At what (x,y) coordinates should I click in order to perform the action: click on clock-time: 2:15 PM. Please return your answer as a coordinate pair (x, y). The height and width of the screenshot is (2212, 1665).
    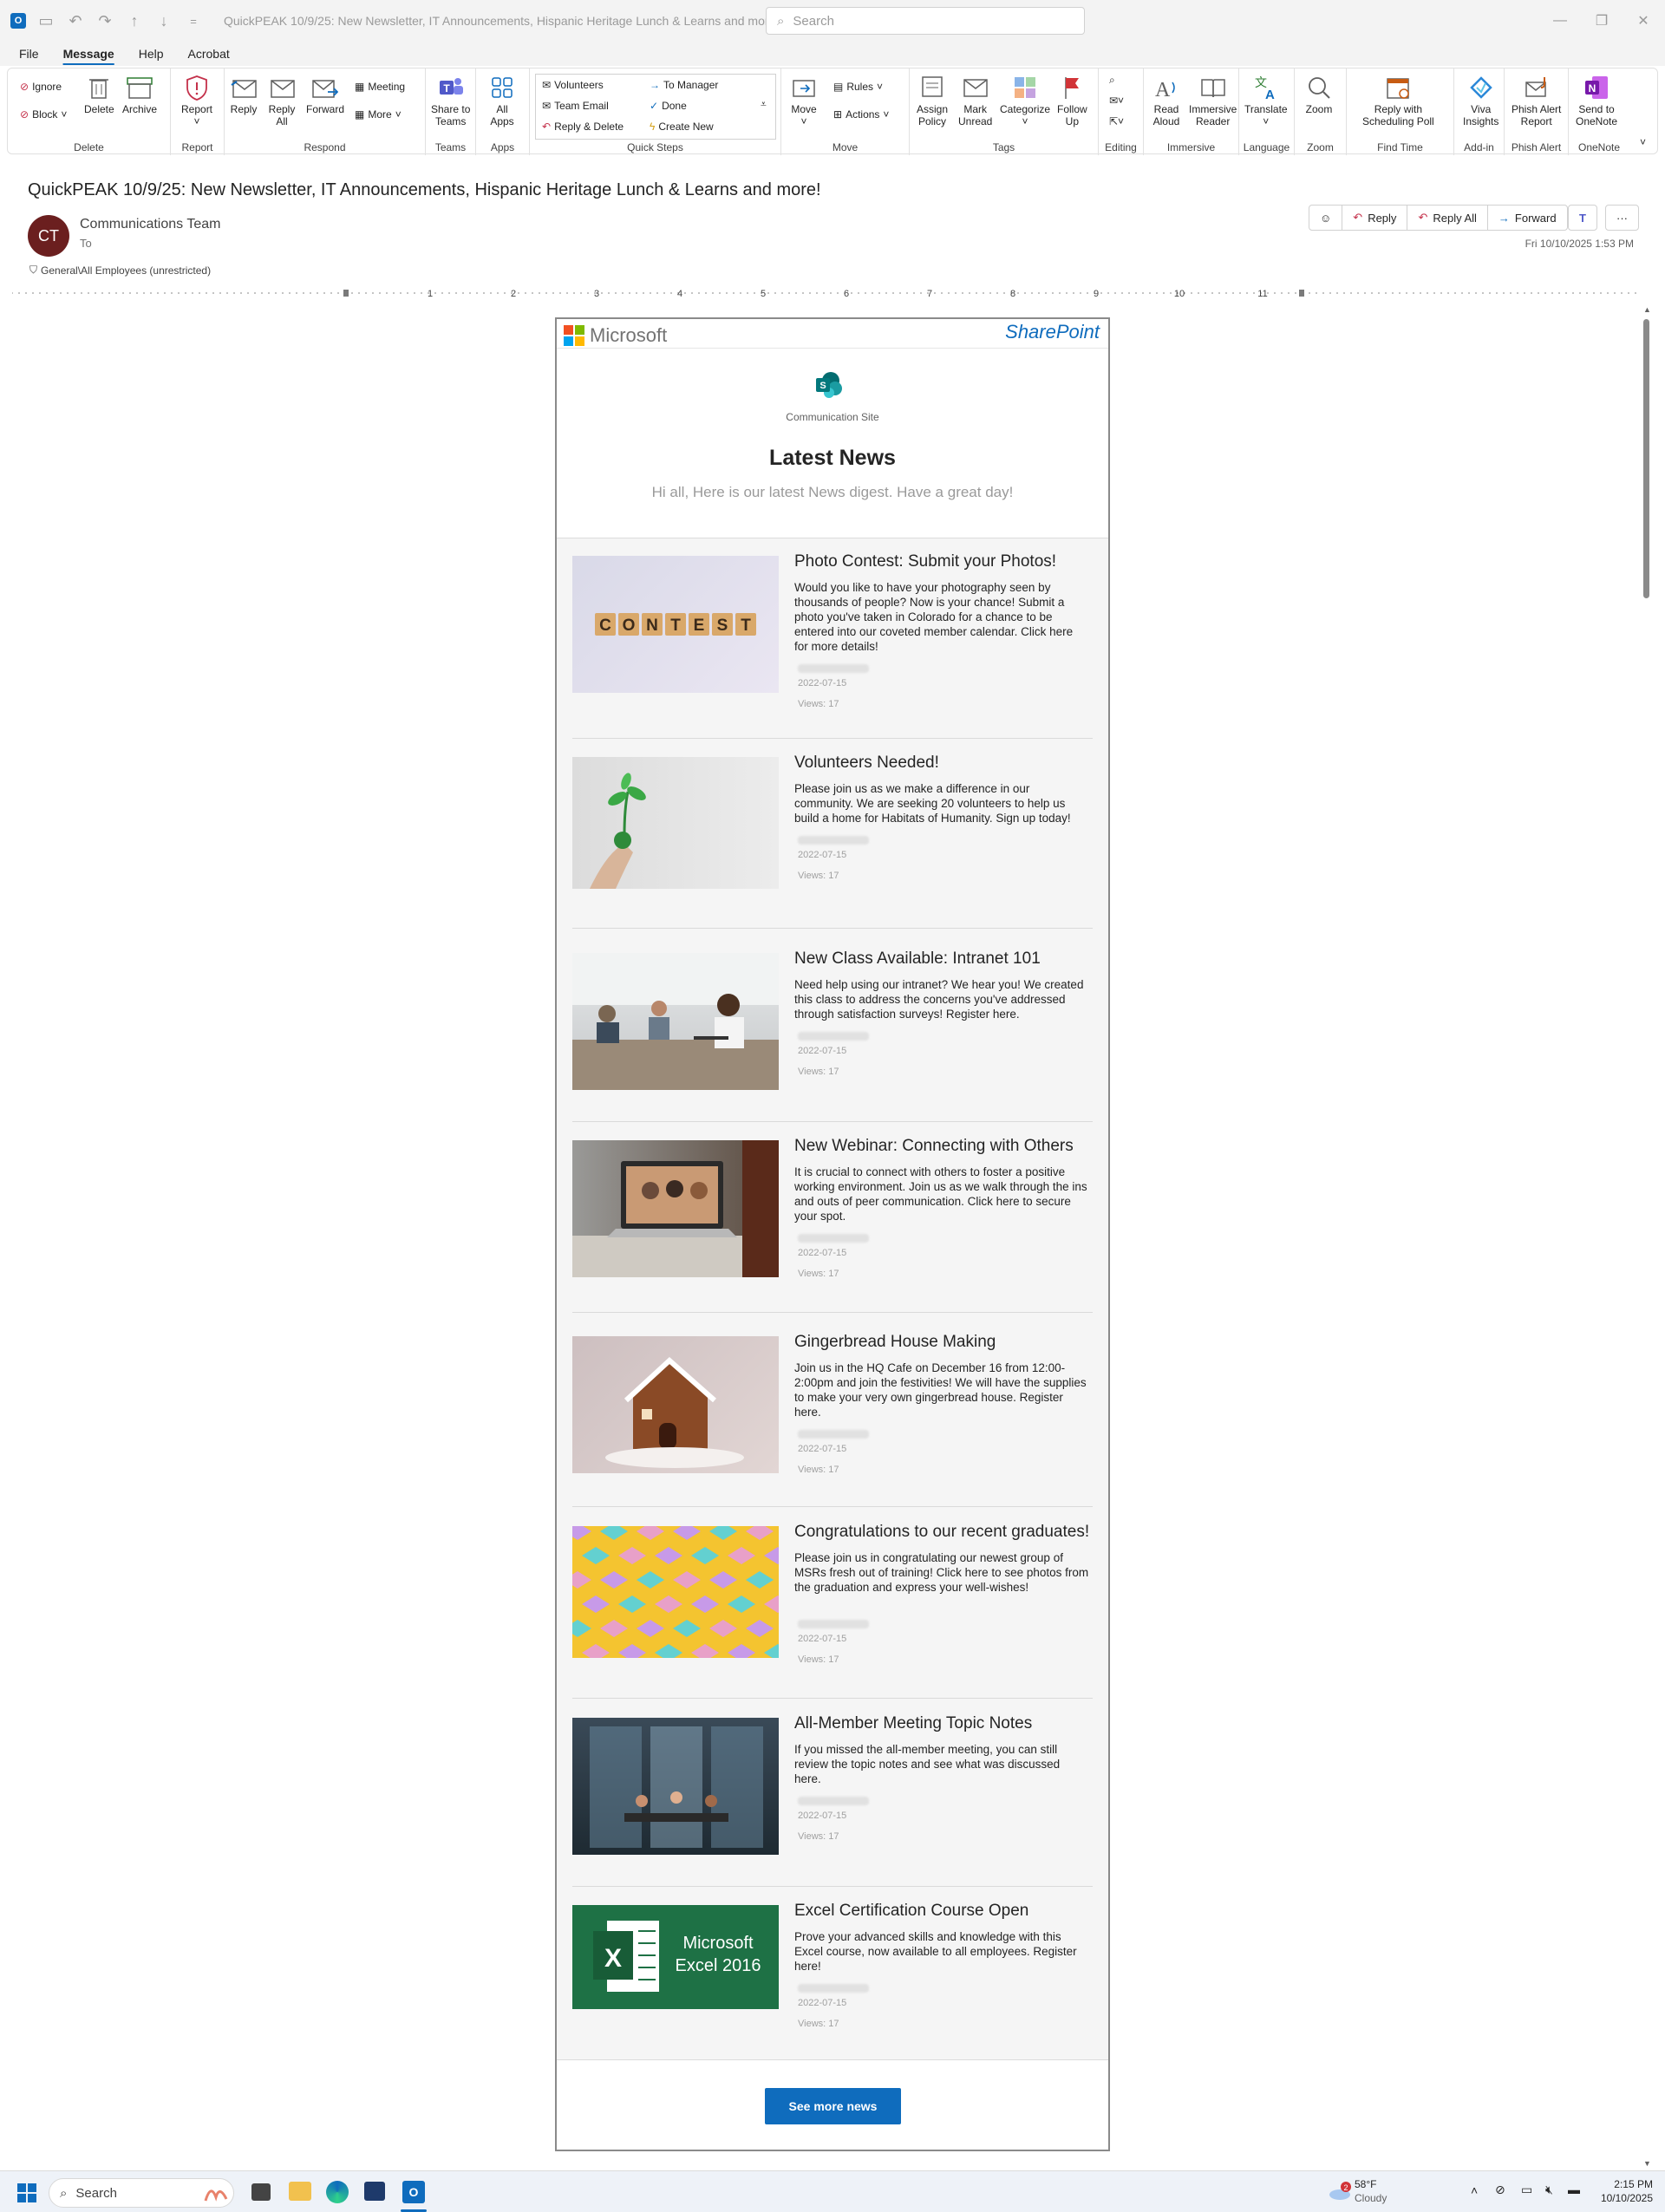
    Looking at the image, I should click on (1627, 2184).